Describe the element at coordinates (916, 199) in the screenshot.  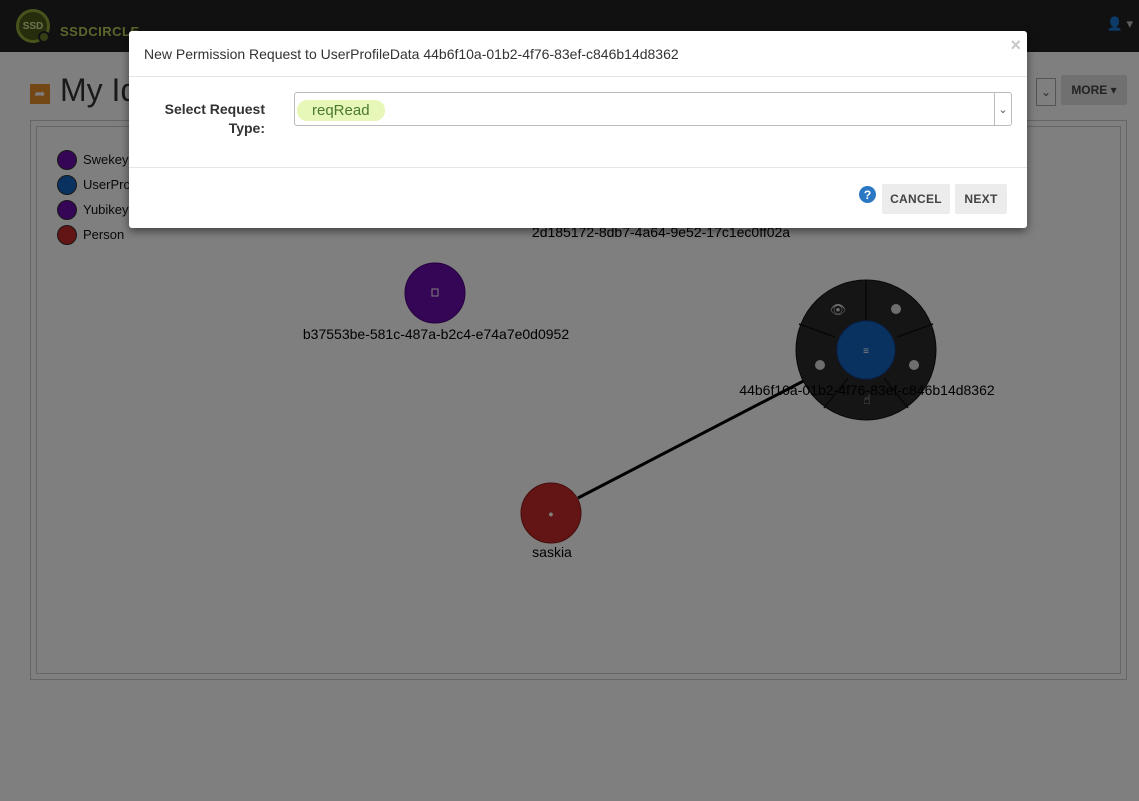
I see `cancel-button: CANCEL` at that location.